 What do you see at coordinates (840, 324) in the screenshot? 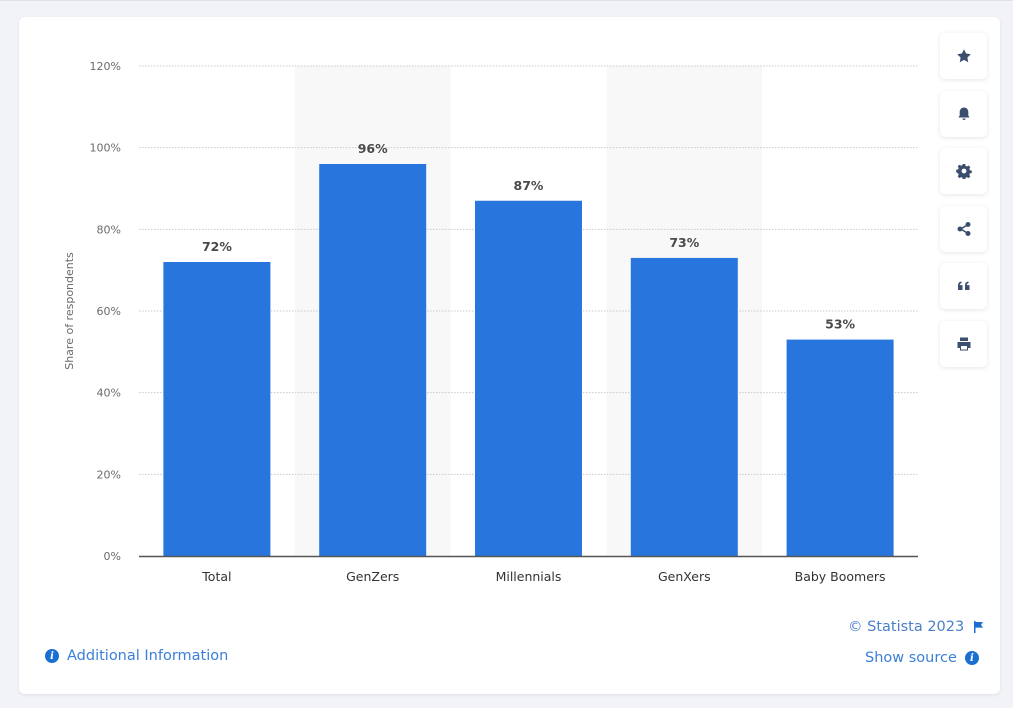
I see `data-label: 53%` at bounding box center [840, 324].